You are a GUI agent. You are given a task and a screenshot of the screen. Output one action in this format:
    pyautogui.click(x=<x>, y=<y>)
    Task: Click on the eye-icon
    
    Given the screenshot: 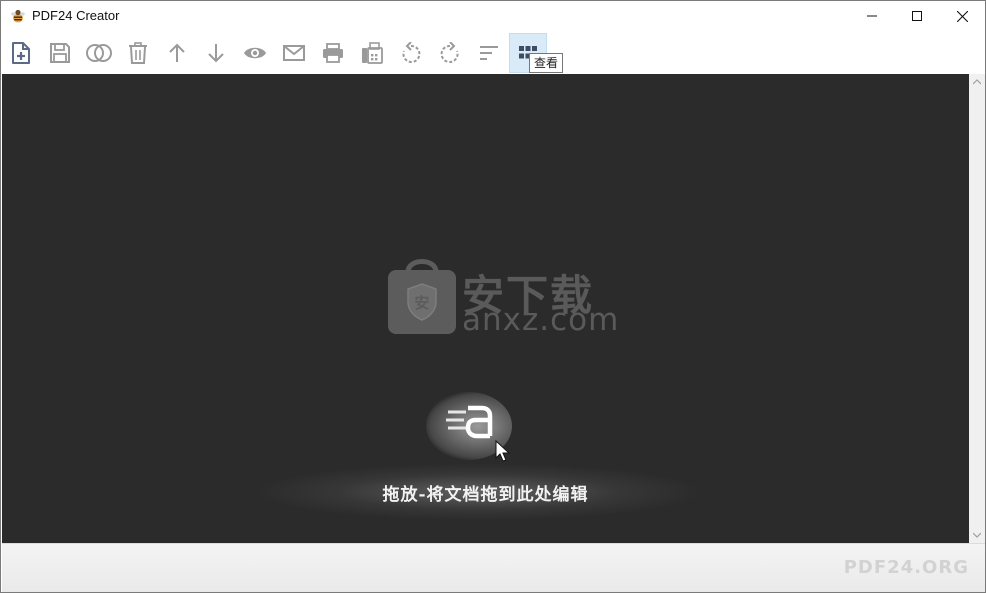 What is the action you would take?
    pyautogui.click(x=255, y=53)
    